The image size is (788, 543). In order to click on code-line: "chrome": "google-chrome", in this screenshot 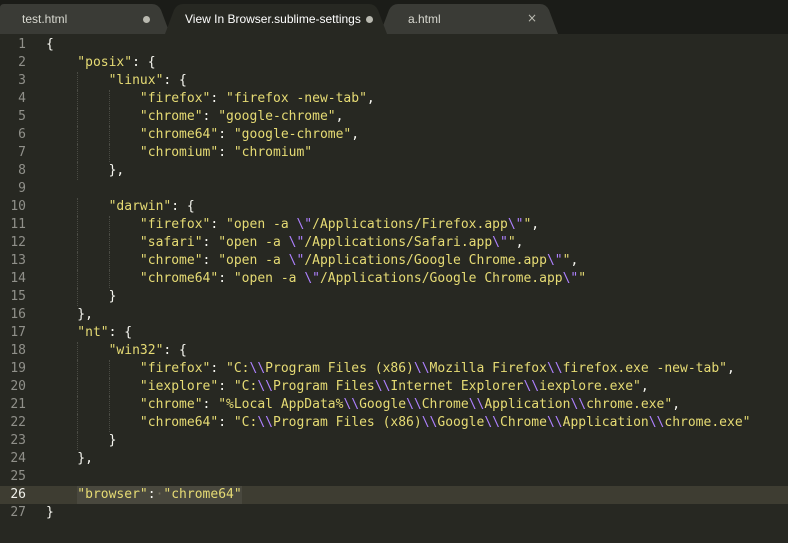, I will do `click(242, 117)`.